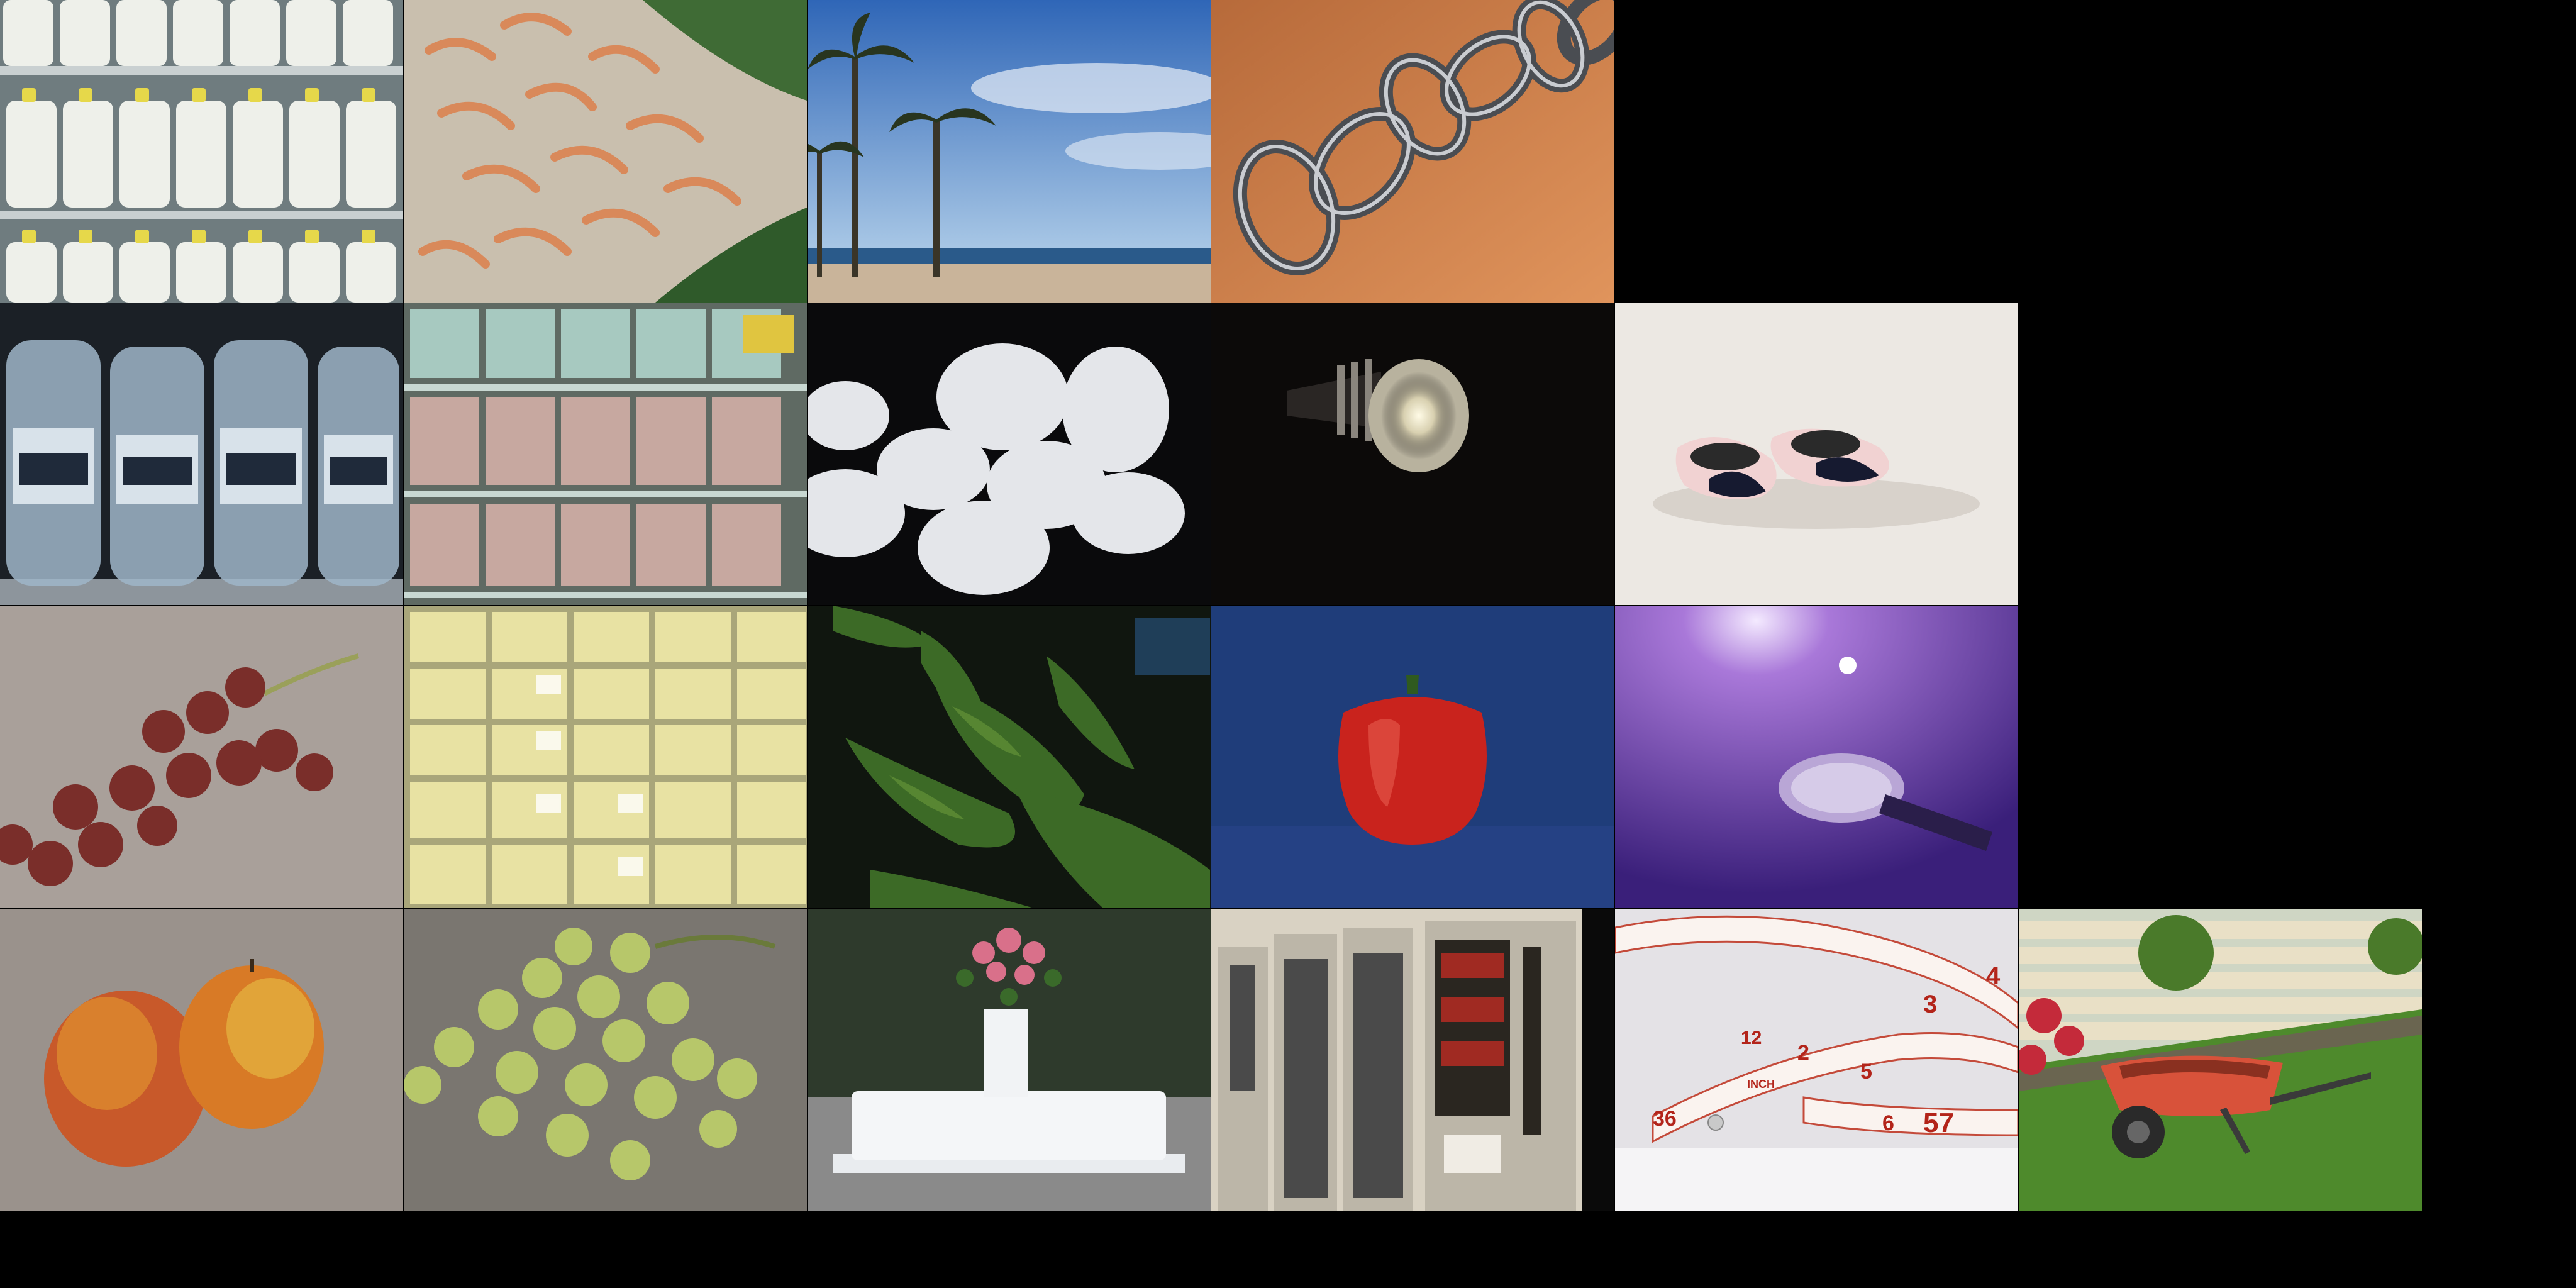 The height and width of the screenshot is (1288, 2576). Describe the element at coordinates (1816, 454) in the screenshot. I see `tile-slippers` at that location.